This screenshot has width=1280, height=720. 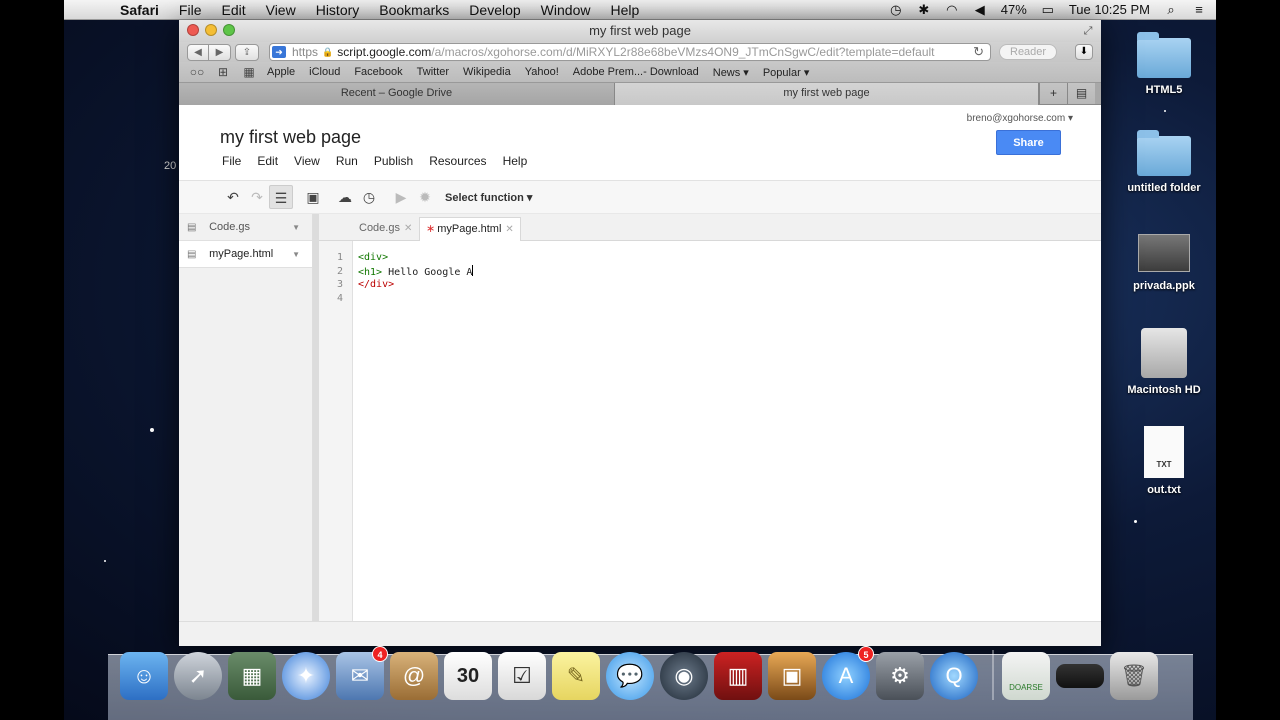 I want to click on menu-view: View, so click(x=281, y=10).